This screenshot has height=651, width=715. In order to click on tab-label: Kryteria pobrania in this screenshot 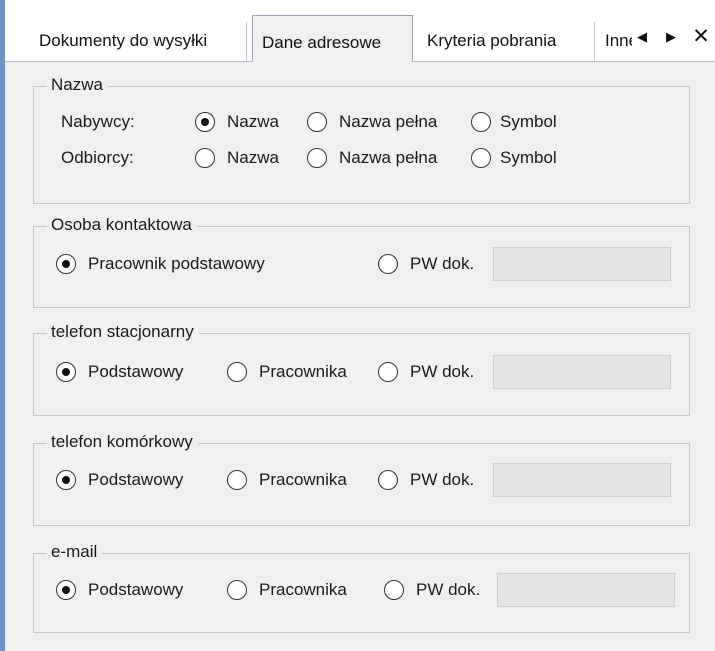, I will do `click(492, 40)`.